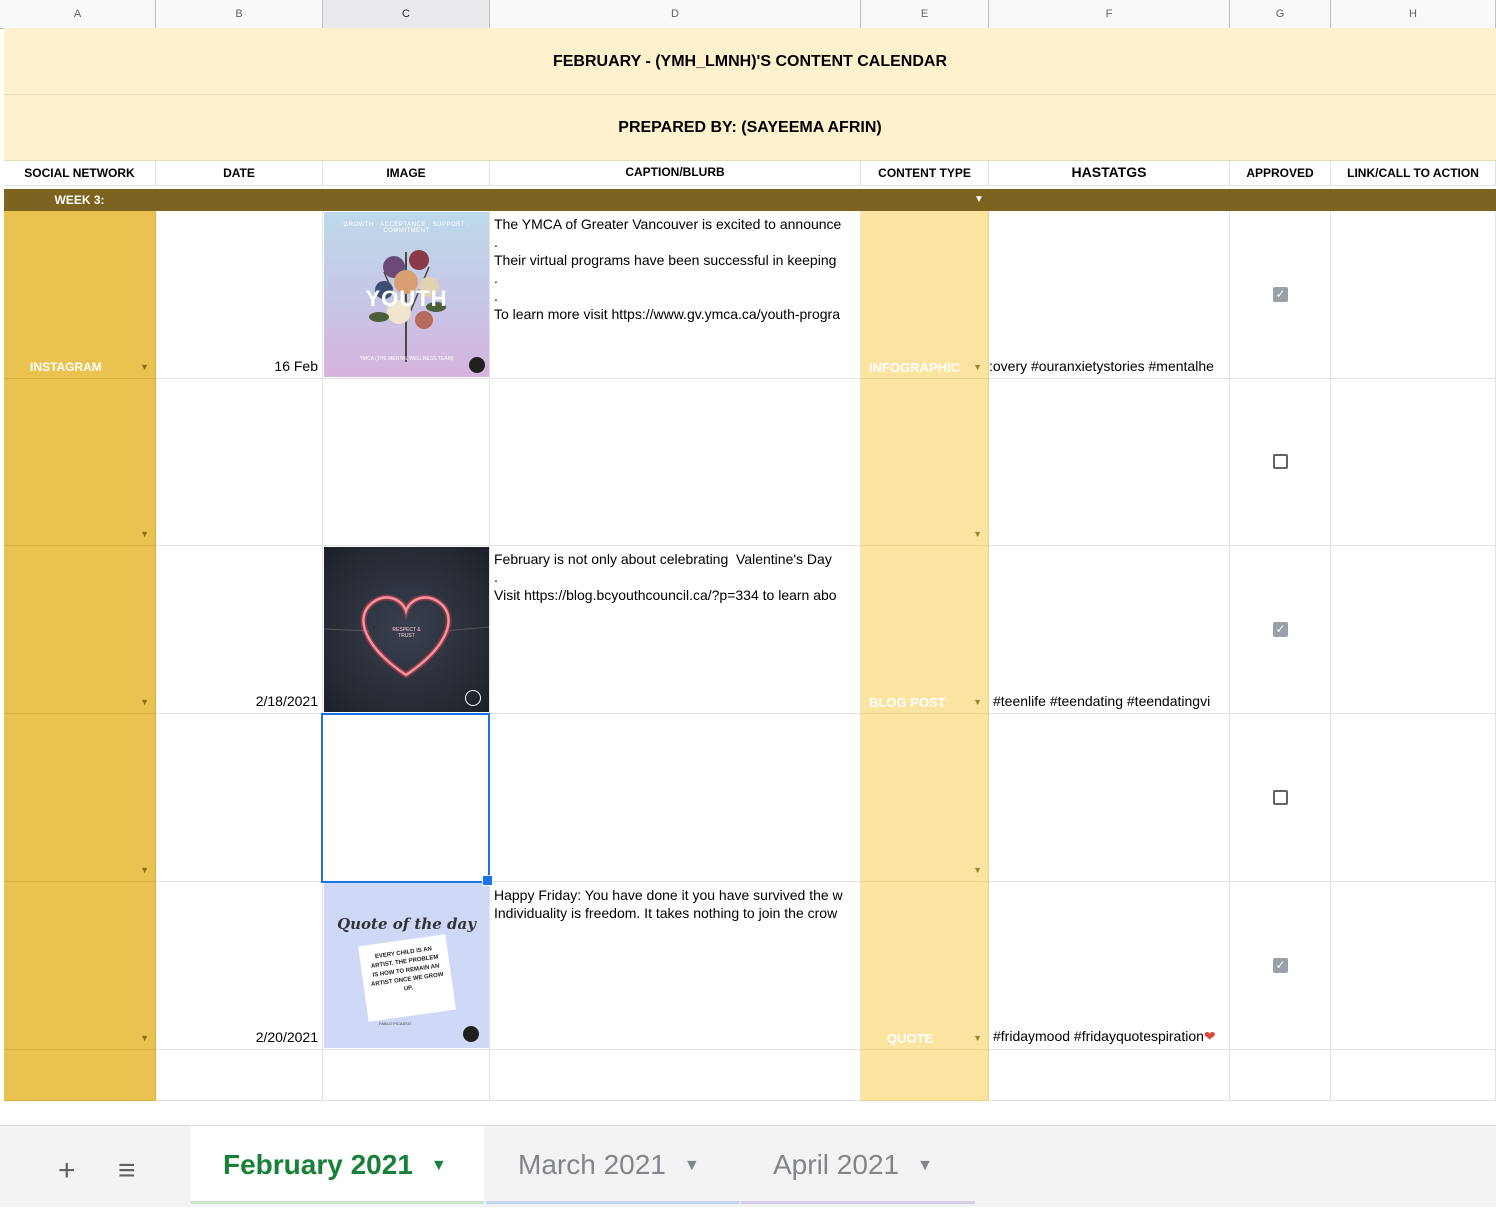 Image resolution: width=1496 pixels, height=1209 pixels. Describe the element at coordinates (405, 798) in the screenshot. I see `active-cell-selection` at that location.